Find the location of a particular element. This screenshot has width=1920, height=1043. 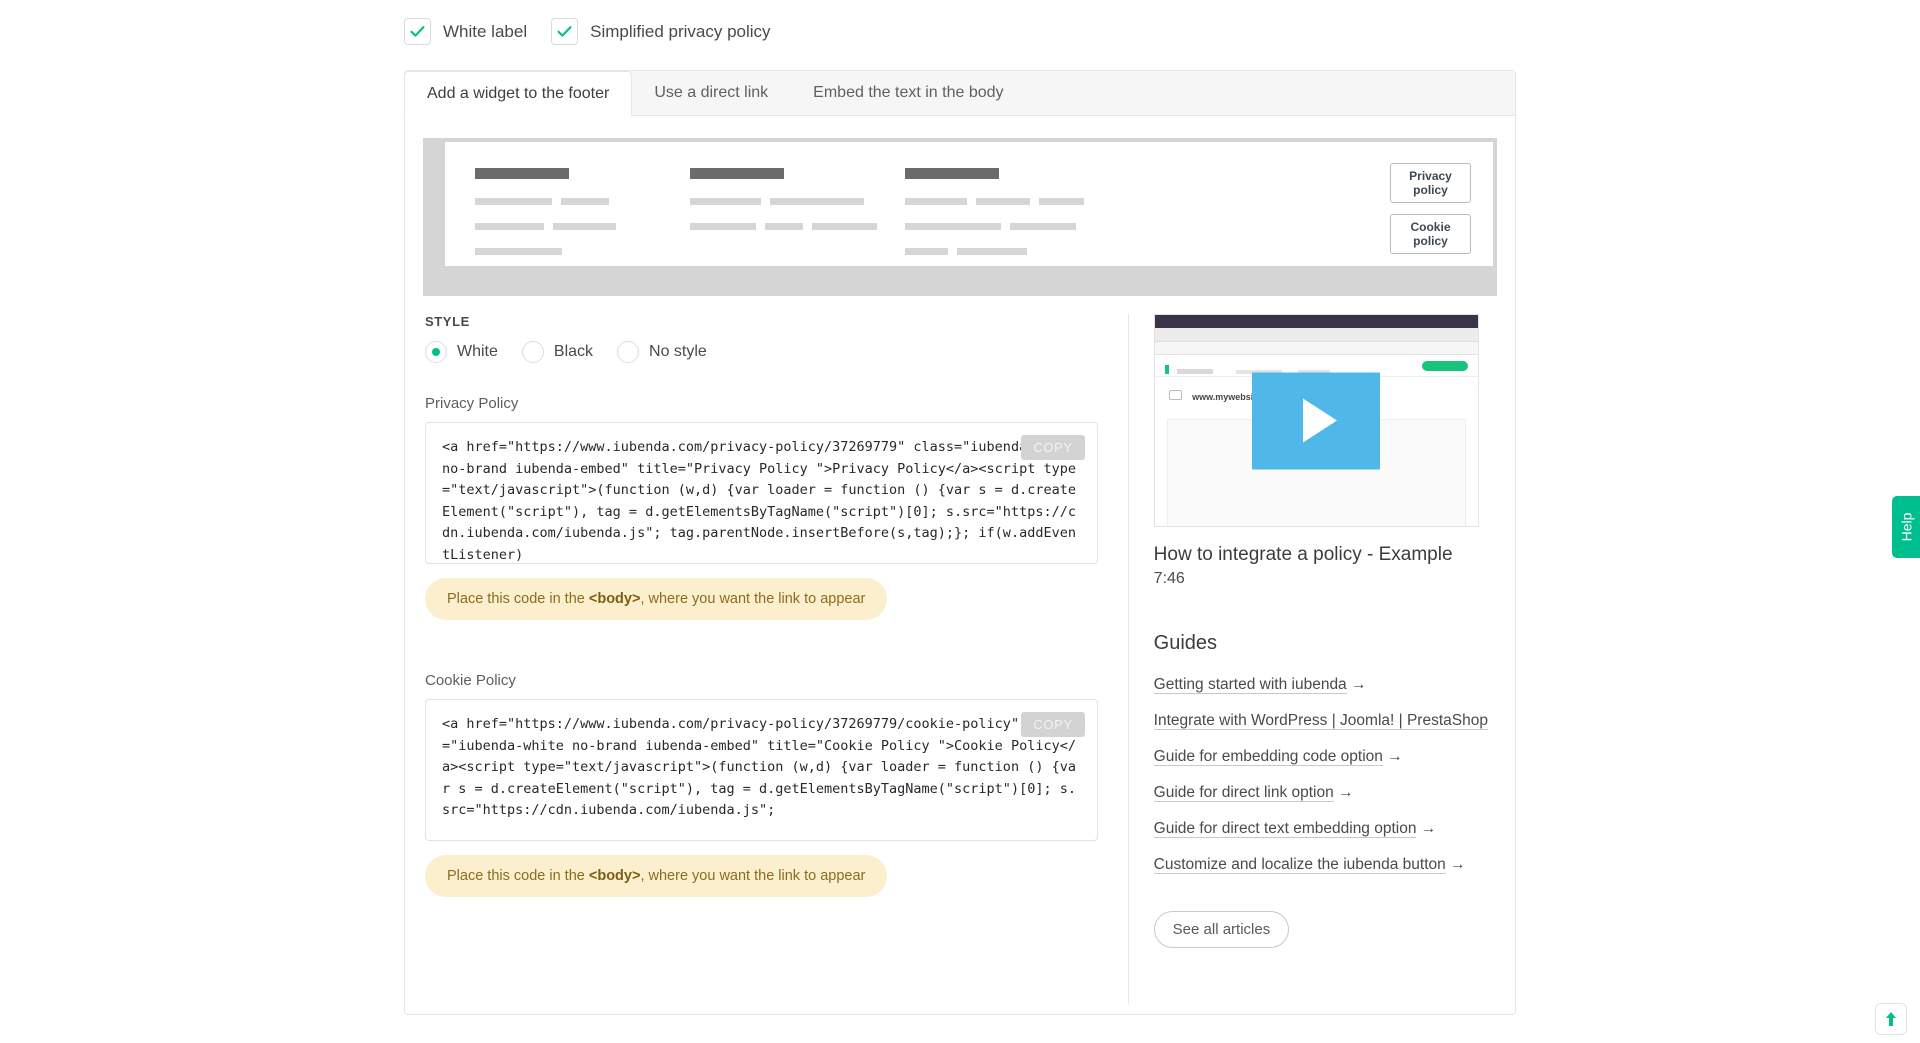

checkbox-simplified-privacy-policy: Simplified privacy policy is located at coordinates (661, 31).